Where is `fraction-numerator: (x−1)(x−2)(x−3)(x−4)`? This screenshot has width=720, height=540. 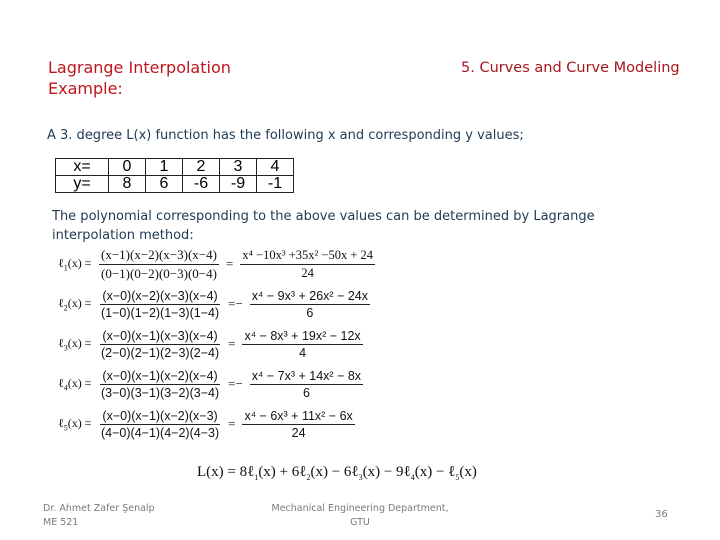 fraction-numerator: (x−1)(x−2)(x−3)(x−4) is located at coordinates (159, 256).